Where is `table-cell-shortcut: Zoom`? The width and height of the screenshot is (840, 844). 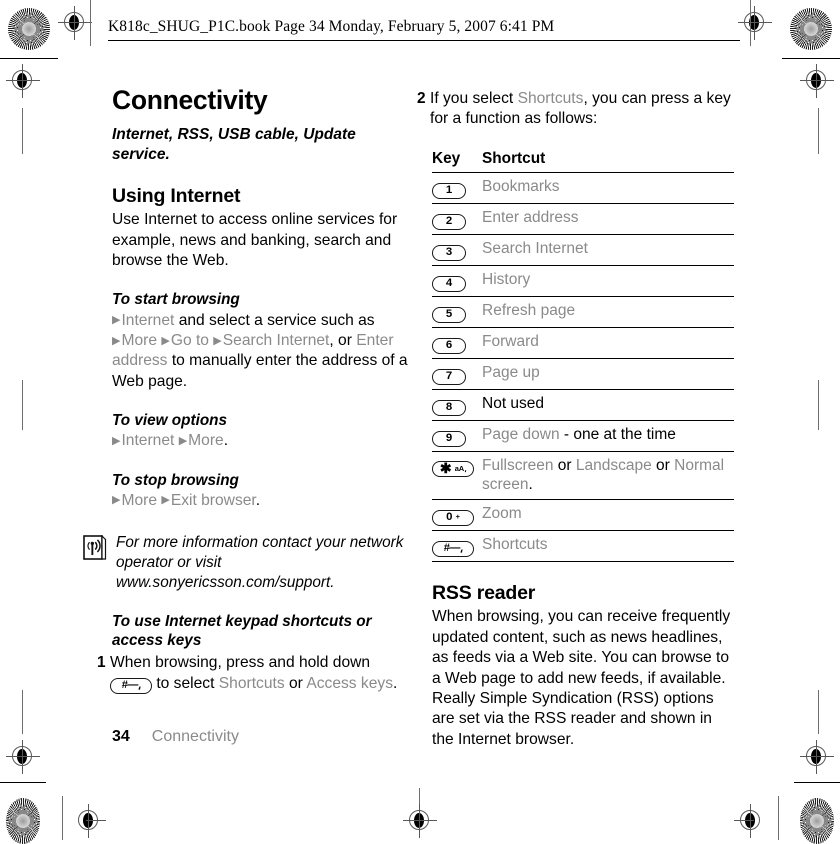
table-cell-shortcut: Zoom is located at coordinates (608, 515).